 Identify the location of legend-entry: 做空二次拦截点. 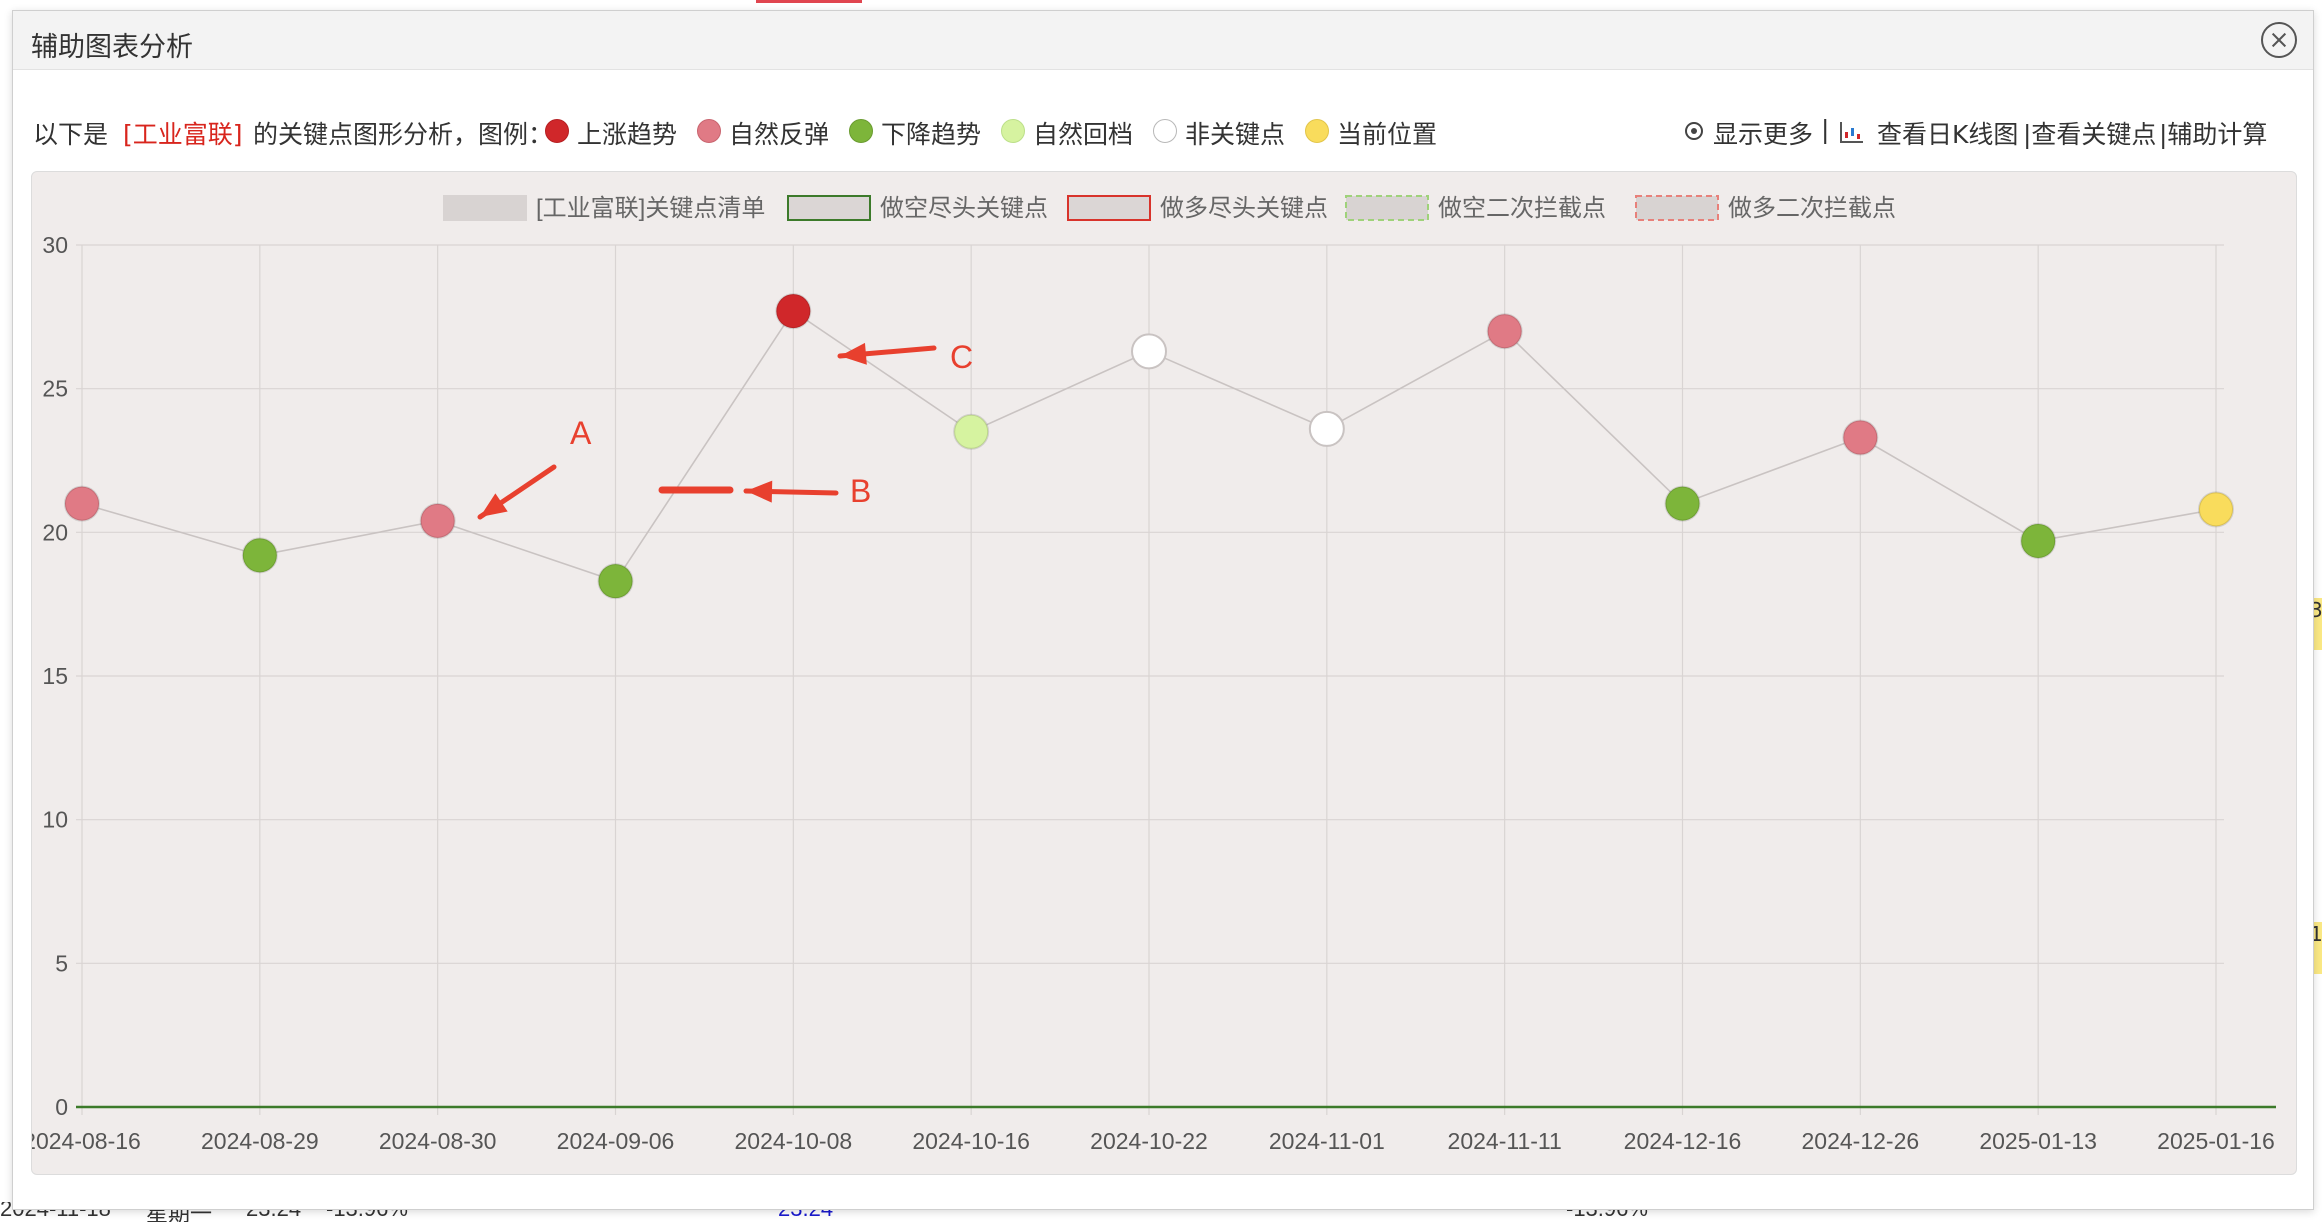
(1522, 208).